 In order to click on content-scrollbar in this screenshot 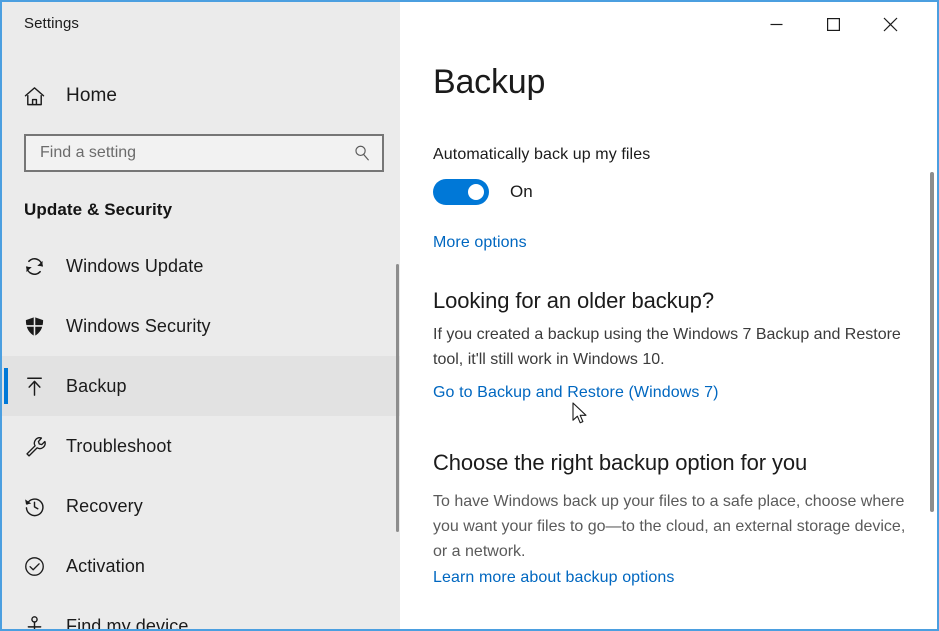, I will do `click(932, 342)`.